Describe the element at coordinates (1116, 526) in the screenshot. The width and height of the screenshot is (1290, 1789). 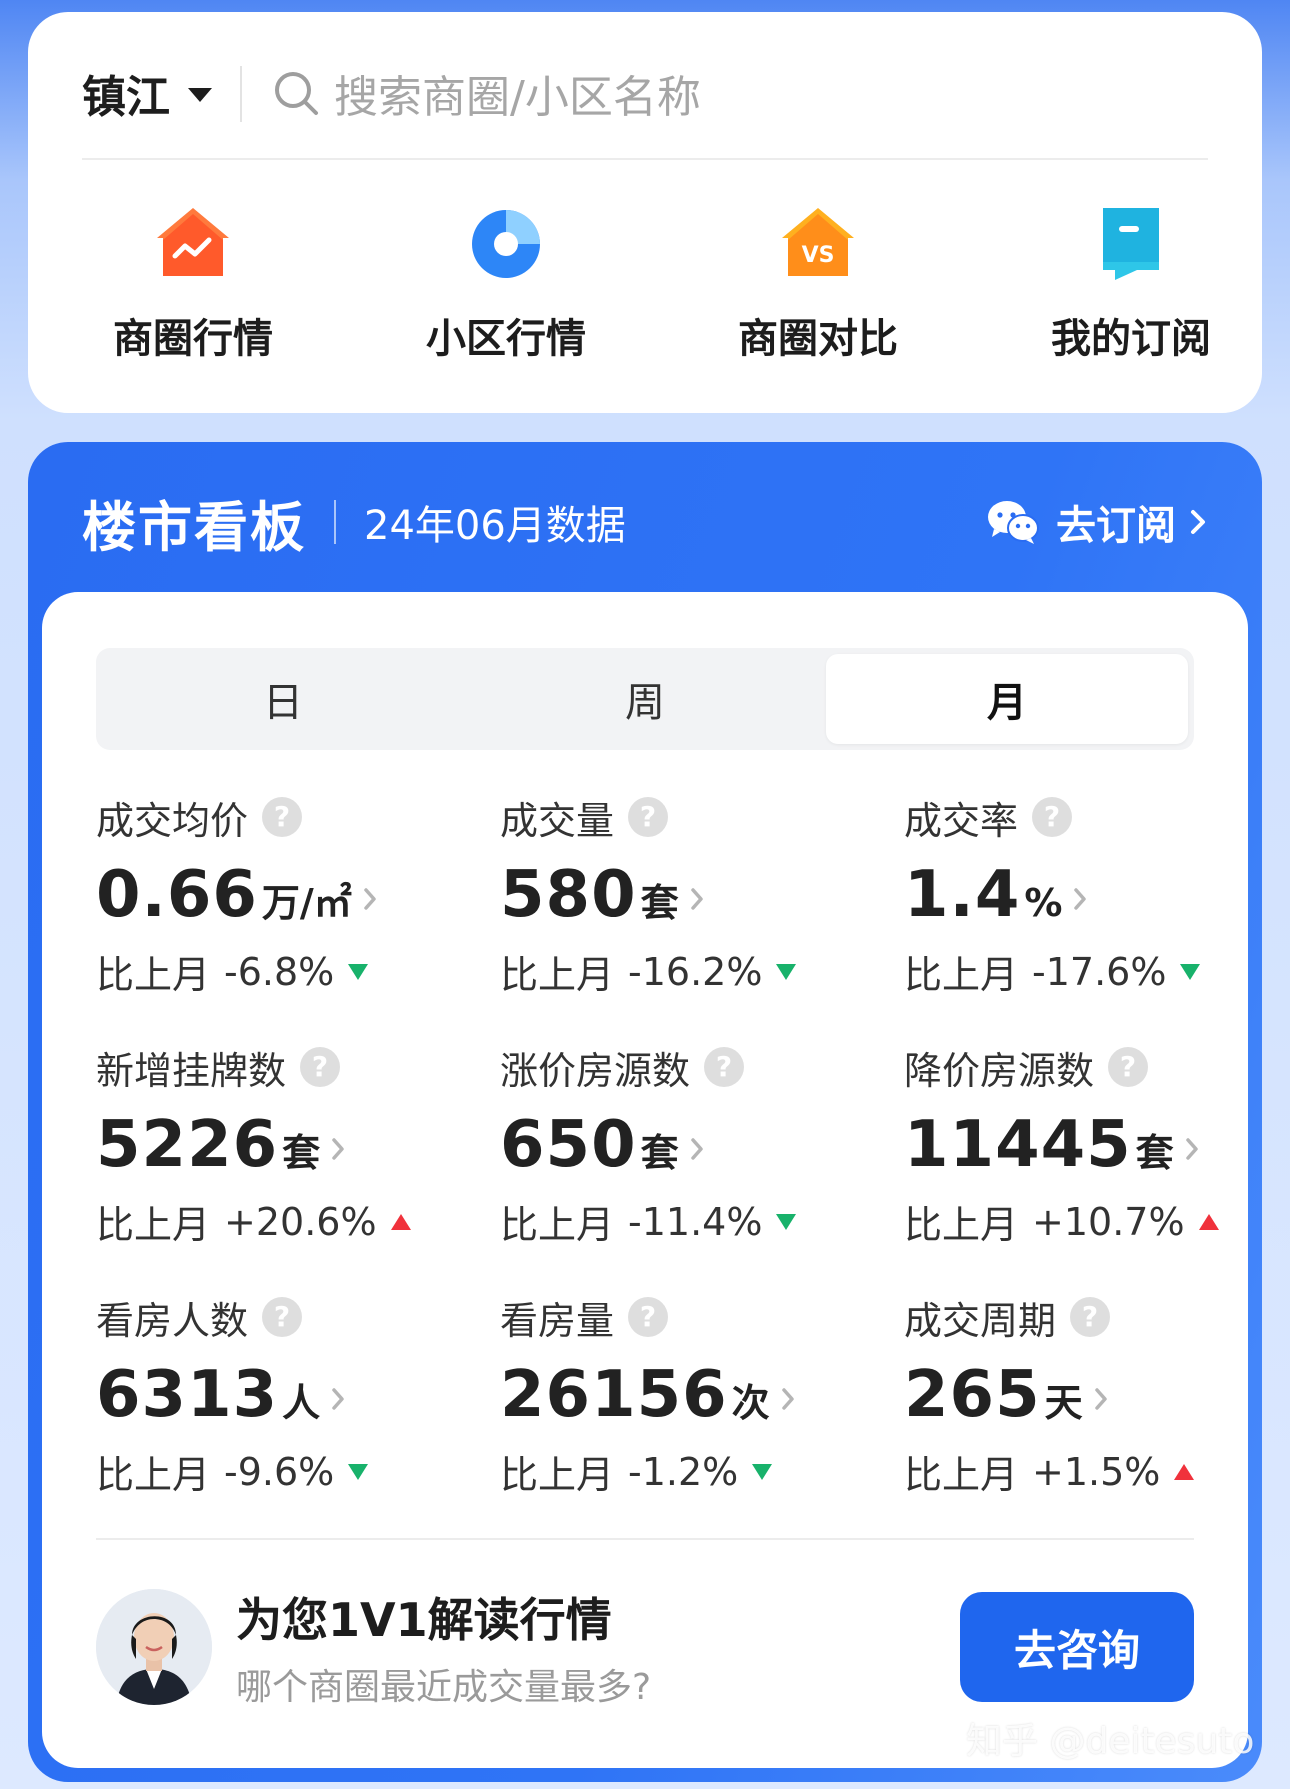
I see `subscribe-label: 去订阅` at that location.